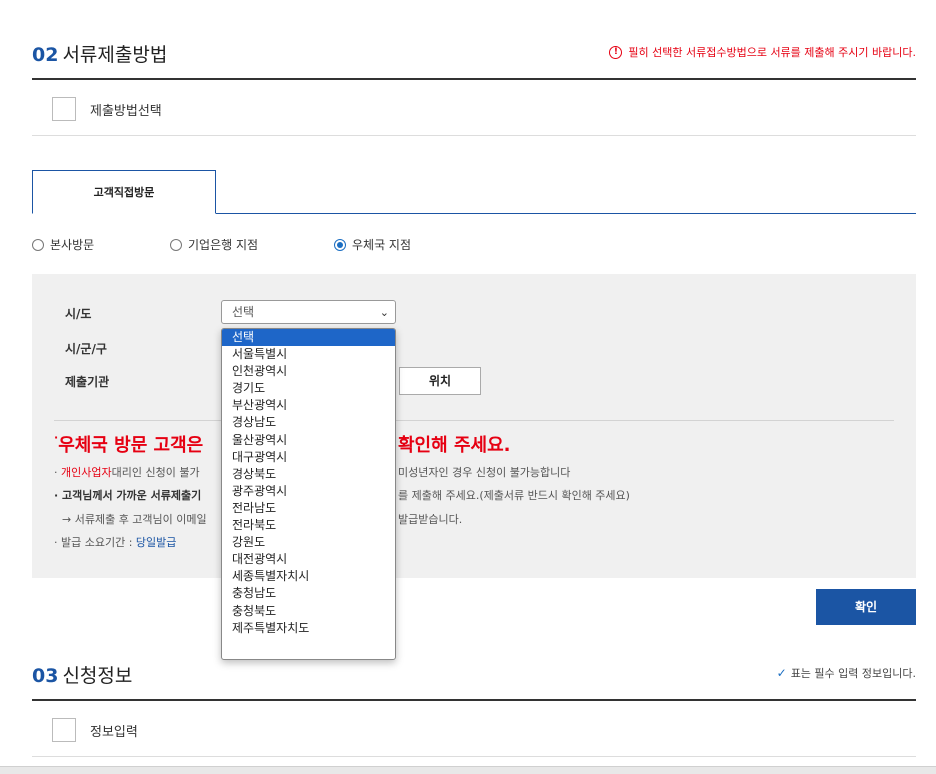 This screenshot has height=774, width=936. What do you see at coordinates (308, 542) in the screenshot?
I see `dropdown-option: 강원도` at bounding box center [308, 542].